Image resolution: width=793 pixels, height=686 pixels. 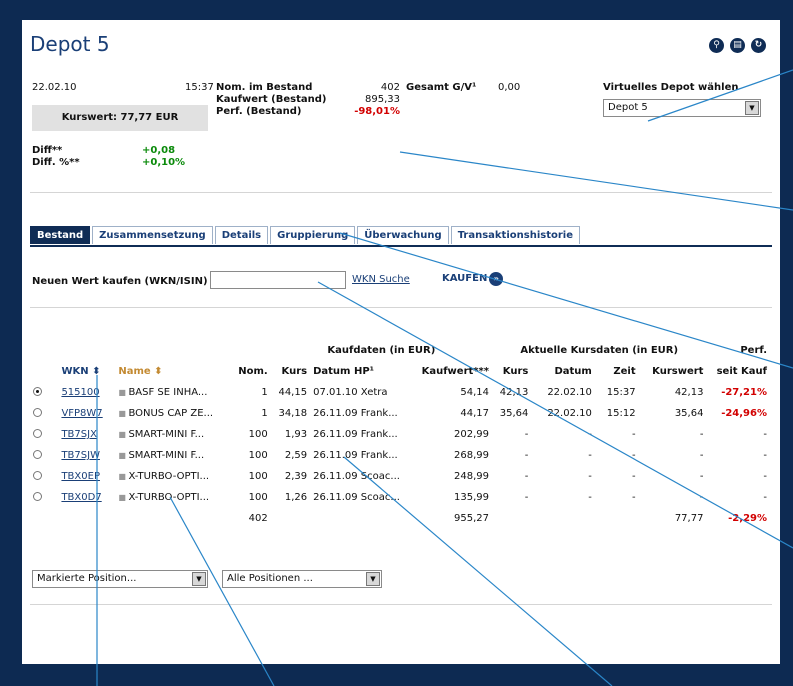 What do you see at coordinates (471, 434) in the screenshot?
I see `cell-kaufwert: 202,99` at bounding box center [471, 434].